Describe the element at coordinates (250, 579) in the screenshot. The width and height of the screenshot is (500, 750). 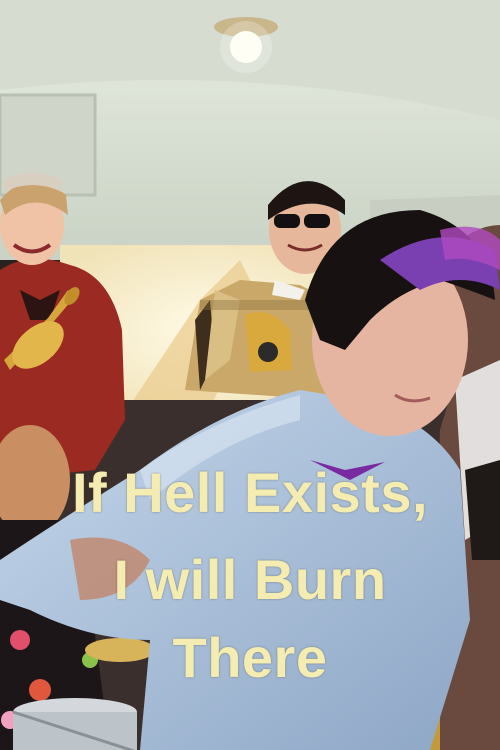
I see `poster-title-line-2: I will Burn` at that location.